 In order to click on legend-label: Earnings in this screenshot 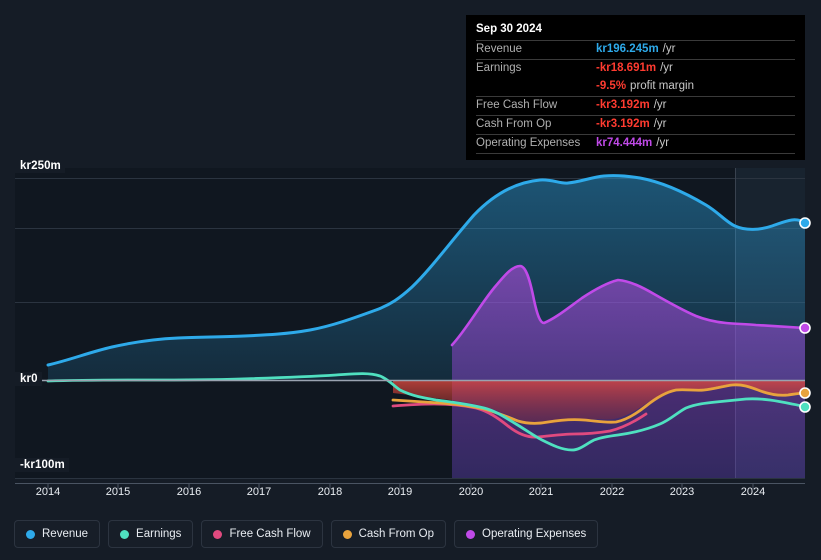, I will do `click(159, 534)`.